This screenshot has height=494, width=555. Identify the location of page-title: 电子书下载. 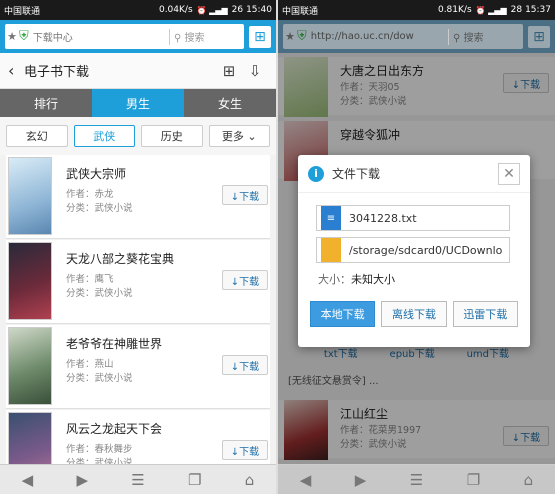
(57, 72).